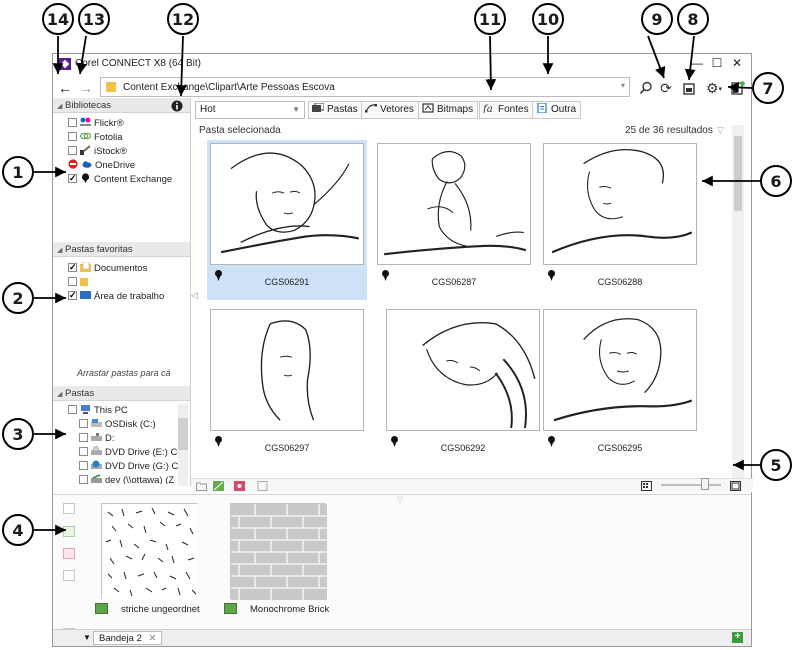 Image resolution: width=800 pixels, height=650 pixels. Describe the element at coordinates (85, 295) in the screenshot. I see `desktop-icon` at that location.